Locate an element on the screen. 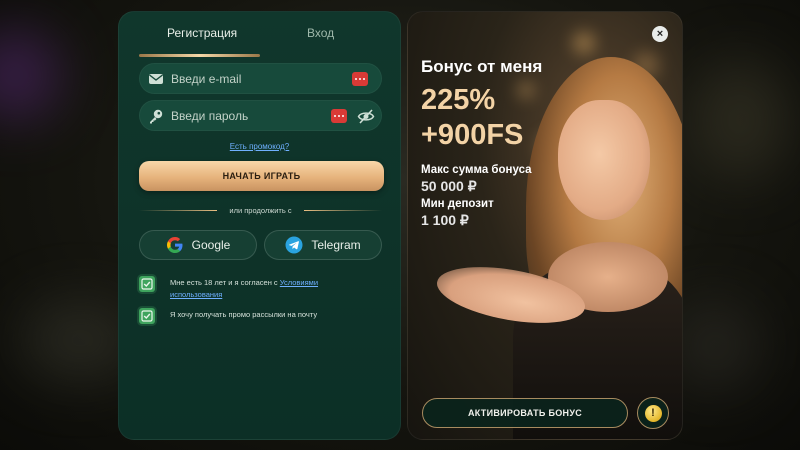 The height and width of the screenshot is (450, 800). model-face is located at coordinates (604, 160).